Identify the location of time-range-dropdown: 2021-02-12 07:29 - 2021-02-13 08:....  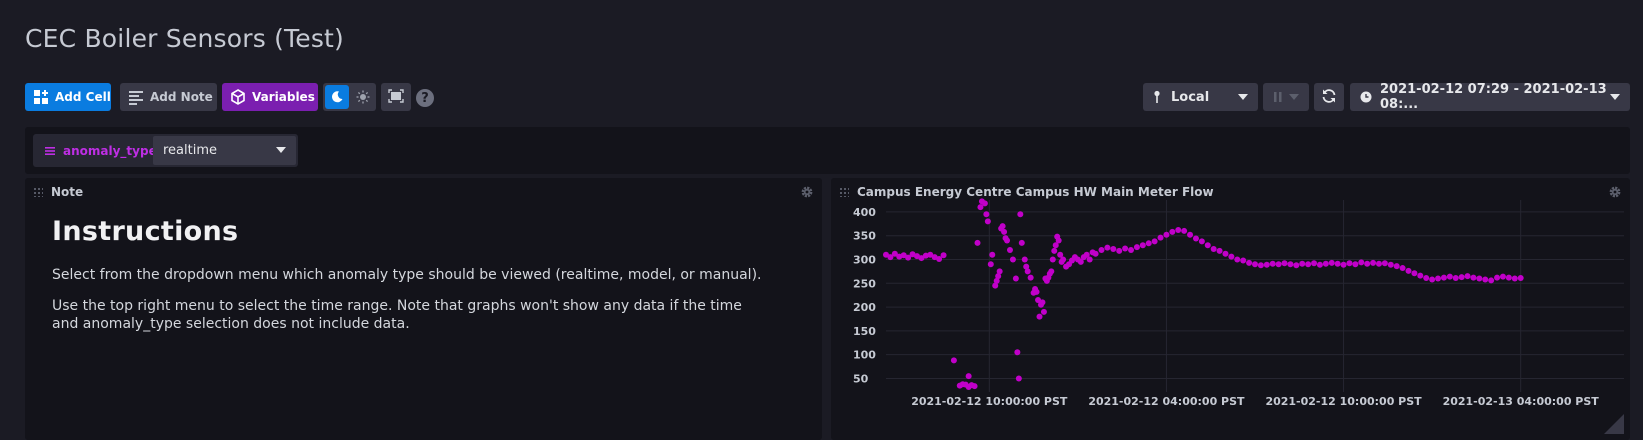
(1490, 97).